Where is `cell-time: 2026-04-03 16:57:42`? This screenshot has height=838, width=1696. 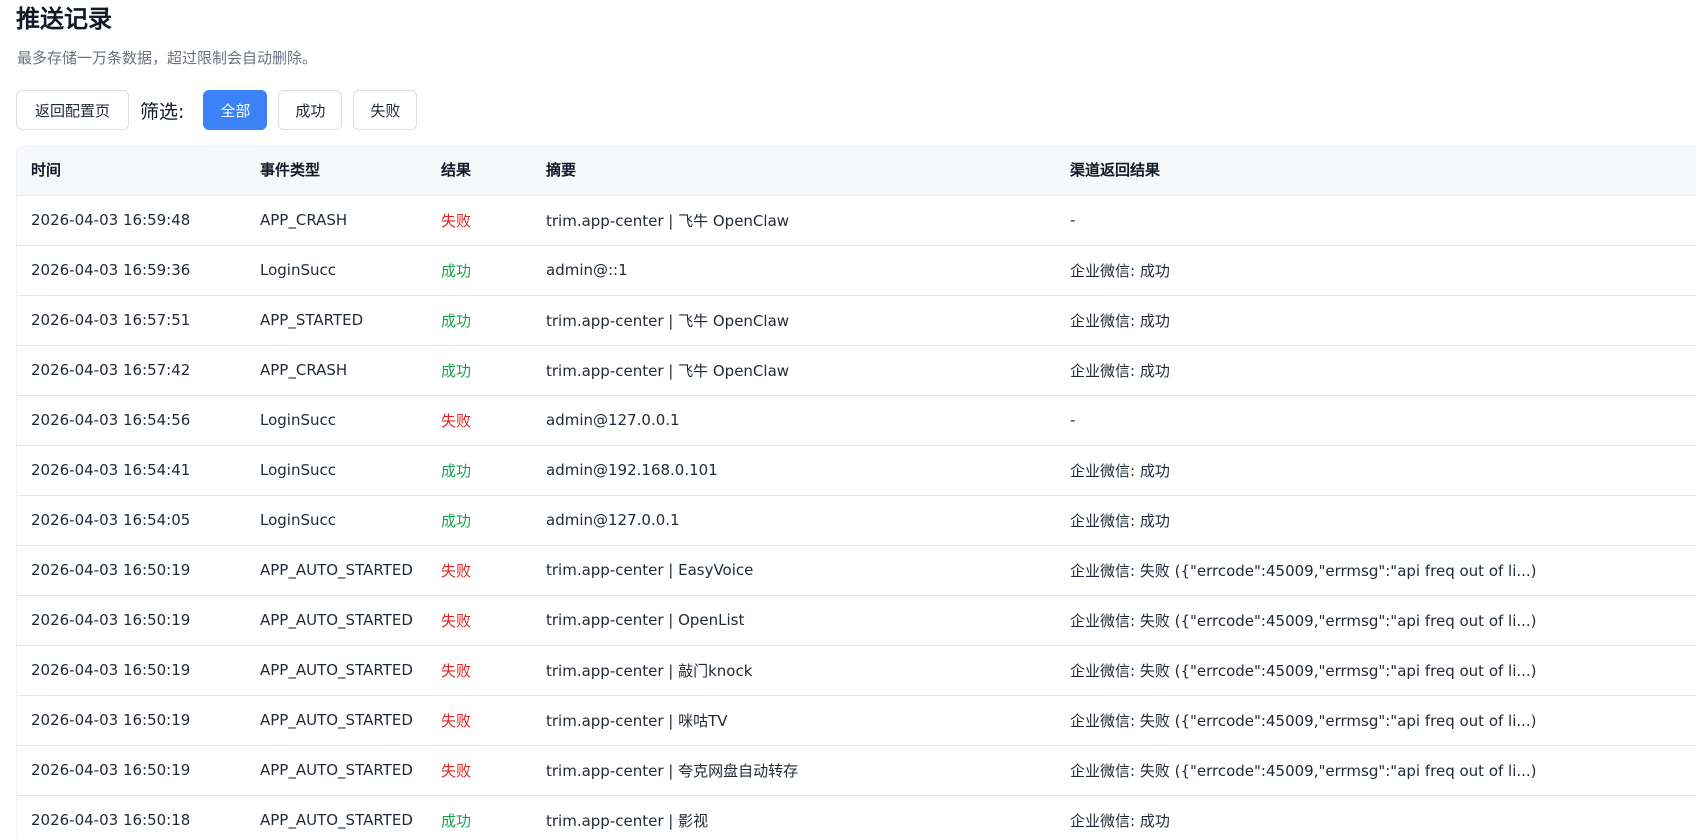 cell-time: 2026-04-03 16:57:42 is located at coordinates (131, 370).